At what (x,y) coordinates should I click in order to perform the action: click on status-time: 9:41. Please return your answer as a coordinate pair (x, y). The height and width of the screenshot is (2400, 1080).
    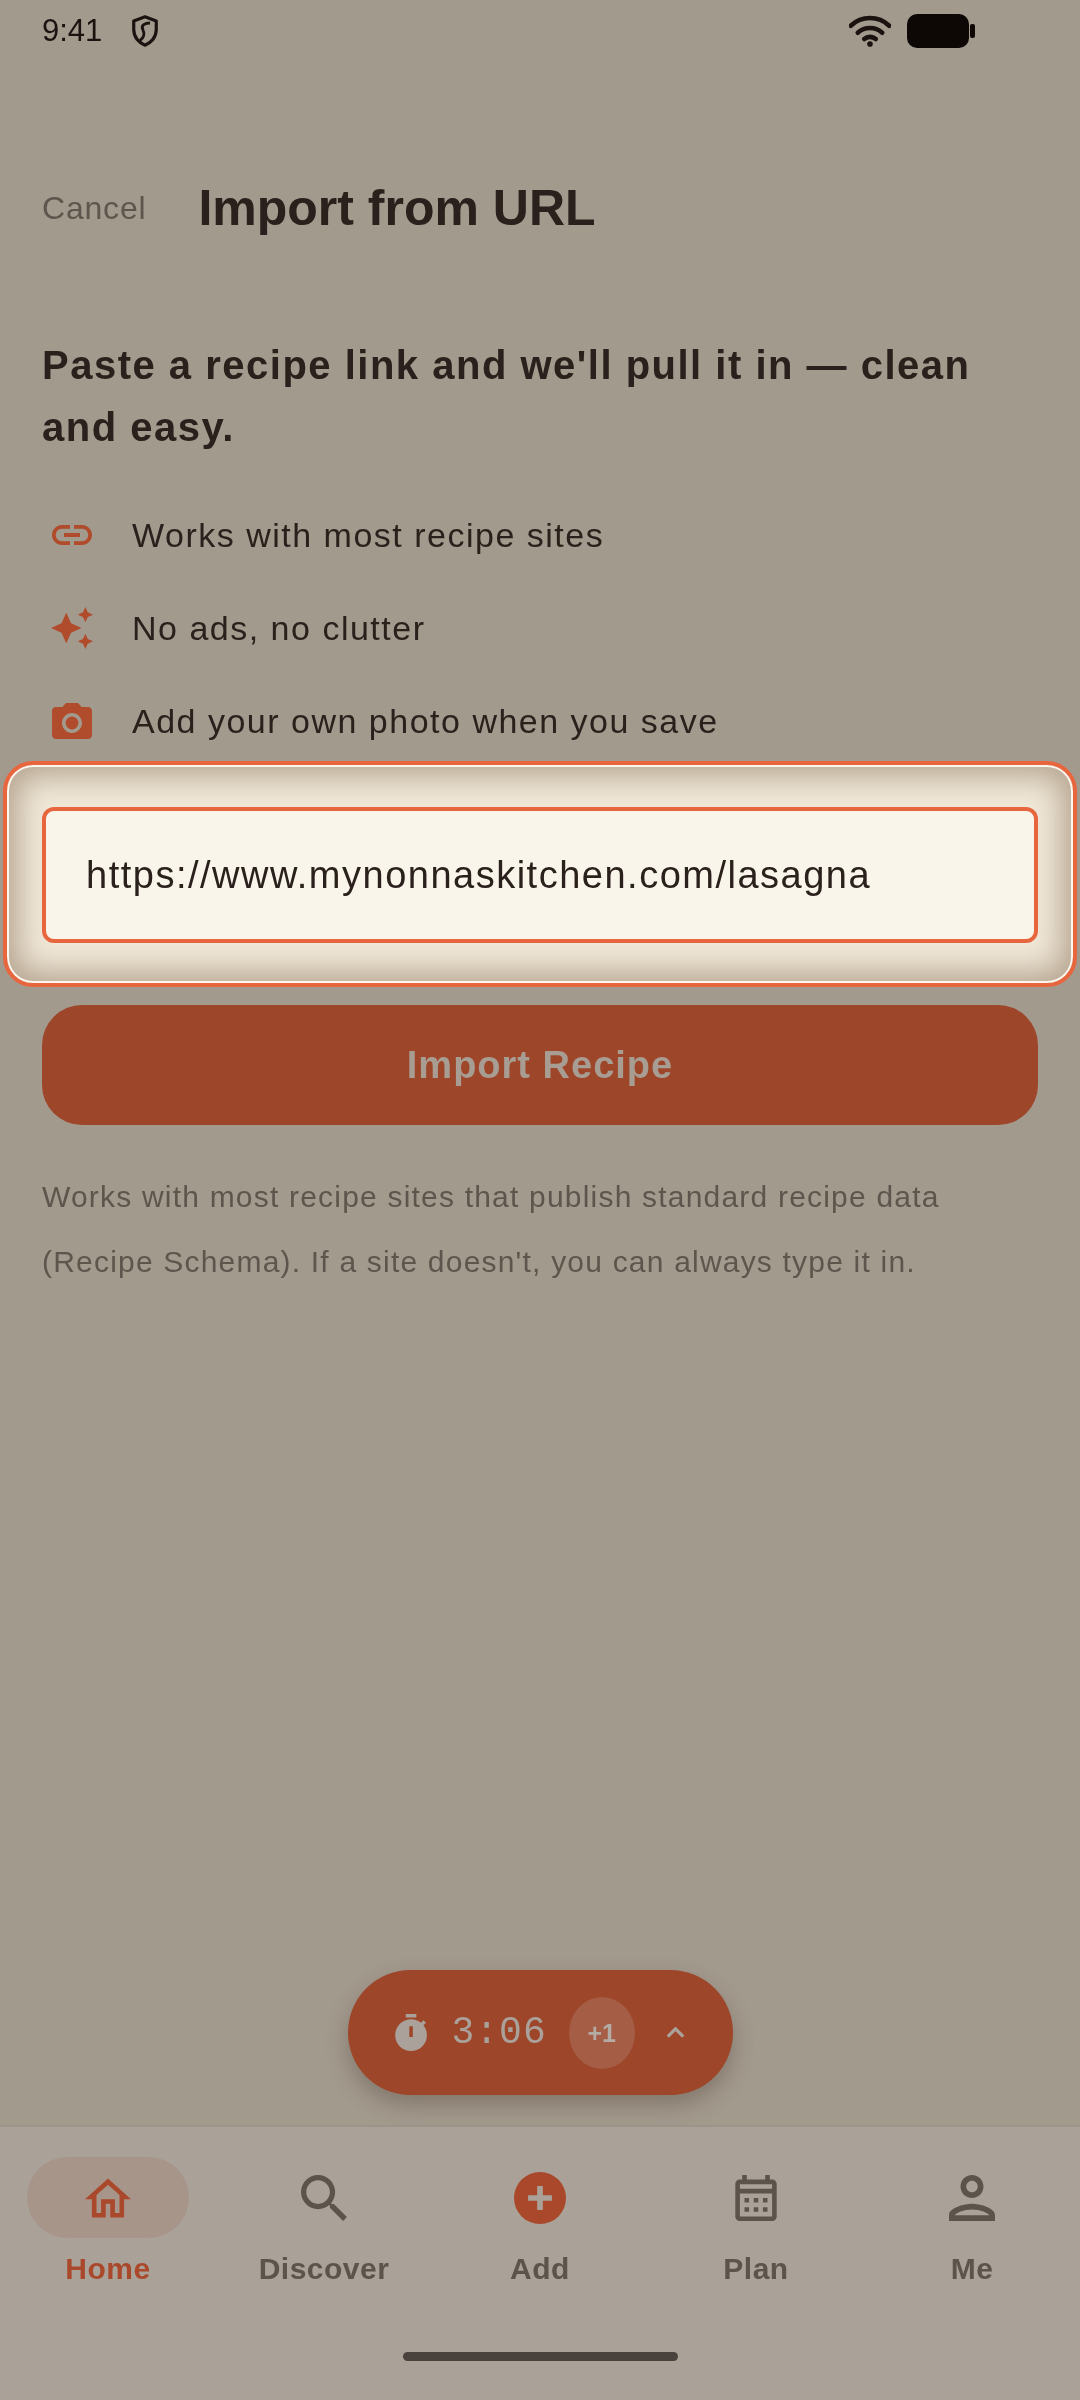
    Looking at the image, I should click on (72, 31).